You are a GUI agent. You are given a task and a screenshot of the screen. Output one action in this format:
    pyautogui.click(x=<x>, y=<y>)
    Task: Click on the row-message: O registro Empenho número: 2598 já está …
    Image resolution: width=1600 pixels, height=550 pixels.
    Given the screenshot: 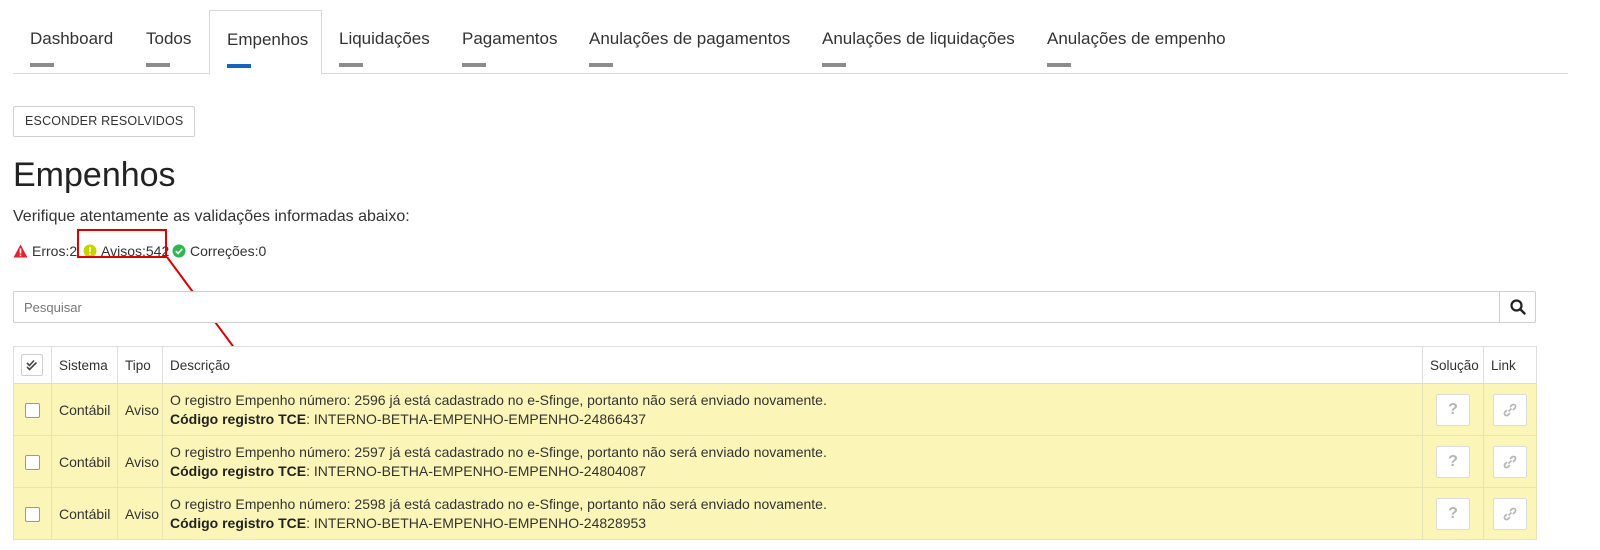 What is the action you would take?
    pyautogui.click(x=498, y=503)
    